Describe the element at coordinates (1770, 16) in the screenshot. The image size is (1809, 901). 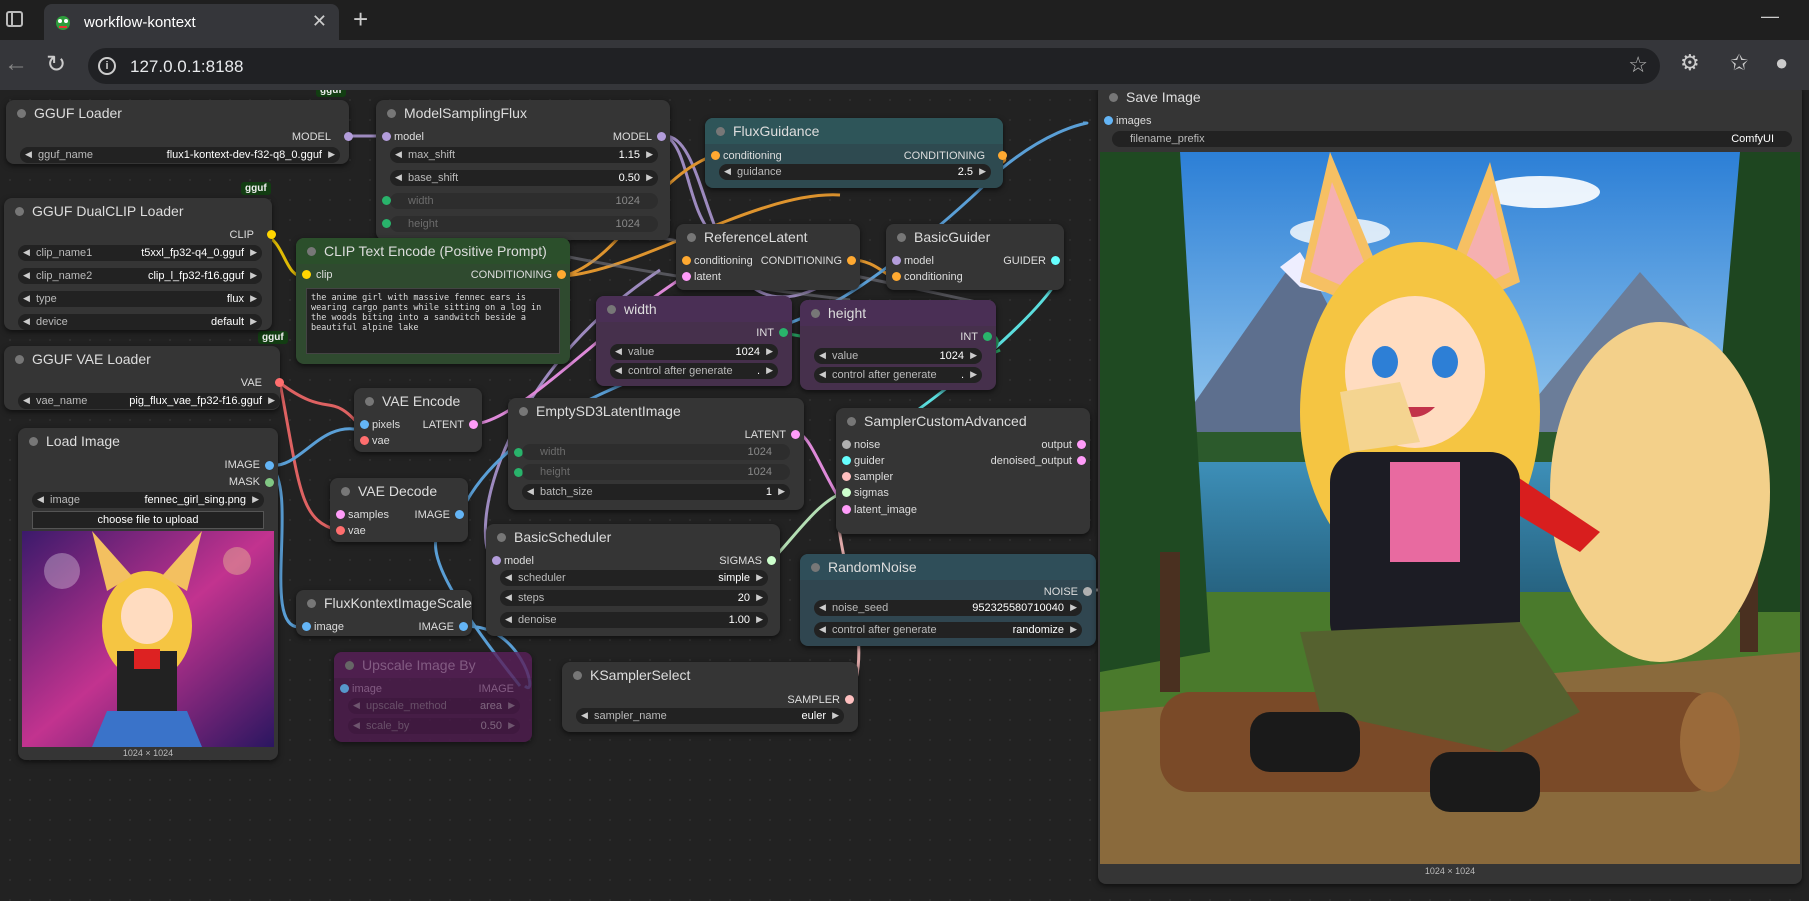
I see `minimize-icon: —` at that location.